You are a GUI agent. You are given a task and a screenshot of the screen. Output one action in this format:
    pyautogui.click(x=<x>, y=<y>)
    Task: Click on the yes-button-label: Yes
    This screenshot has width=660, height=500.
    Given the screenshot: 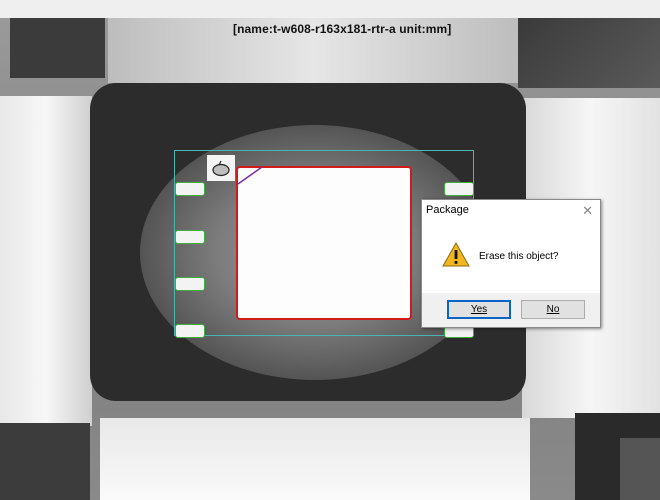 What is the action you would take?
    pyautogui.click(x=479, y=309)
    